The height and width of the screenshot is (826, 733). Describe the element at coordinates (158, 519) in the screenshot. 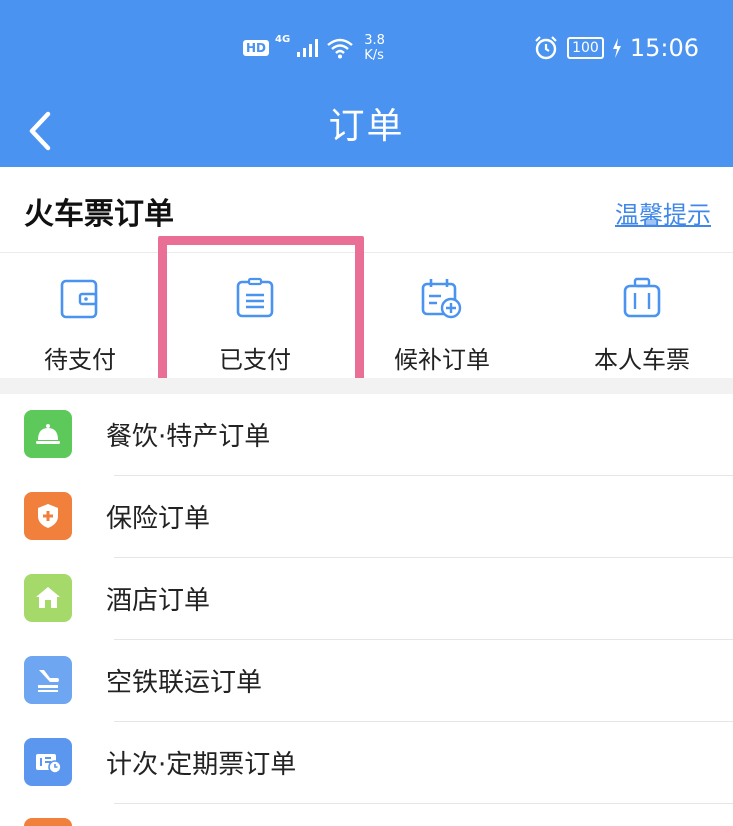

I see `list-label: 保险订单` at that location.